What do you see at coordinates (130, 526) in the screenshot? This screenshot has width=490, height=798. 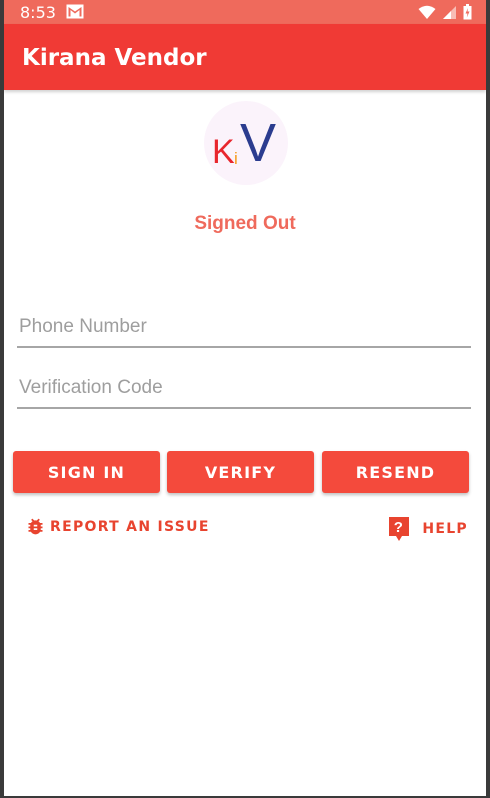 I see `report-issue-label: REPORT AN ISSUE` at bounding box center [130, 526].